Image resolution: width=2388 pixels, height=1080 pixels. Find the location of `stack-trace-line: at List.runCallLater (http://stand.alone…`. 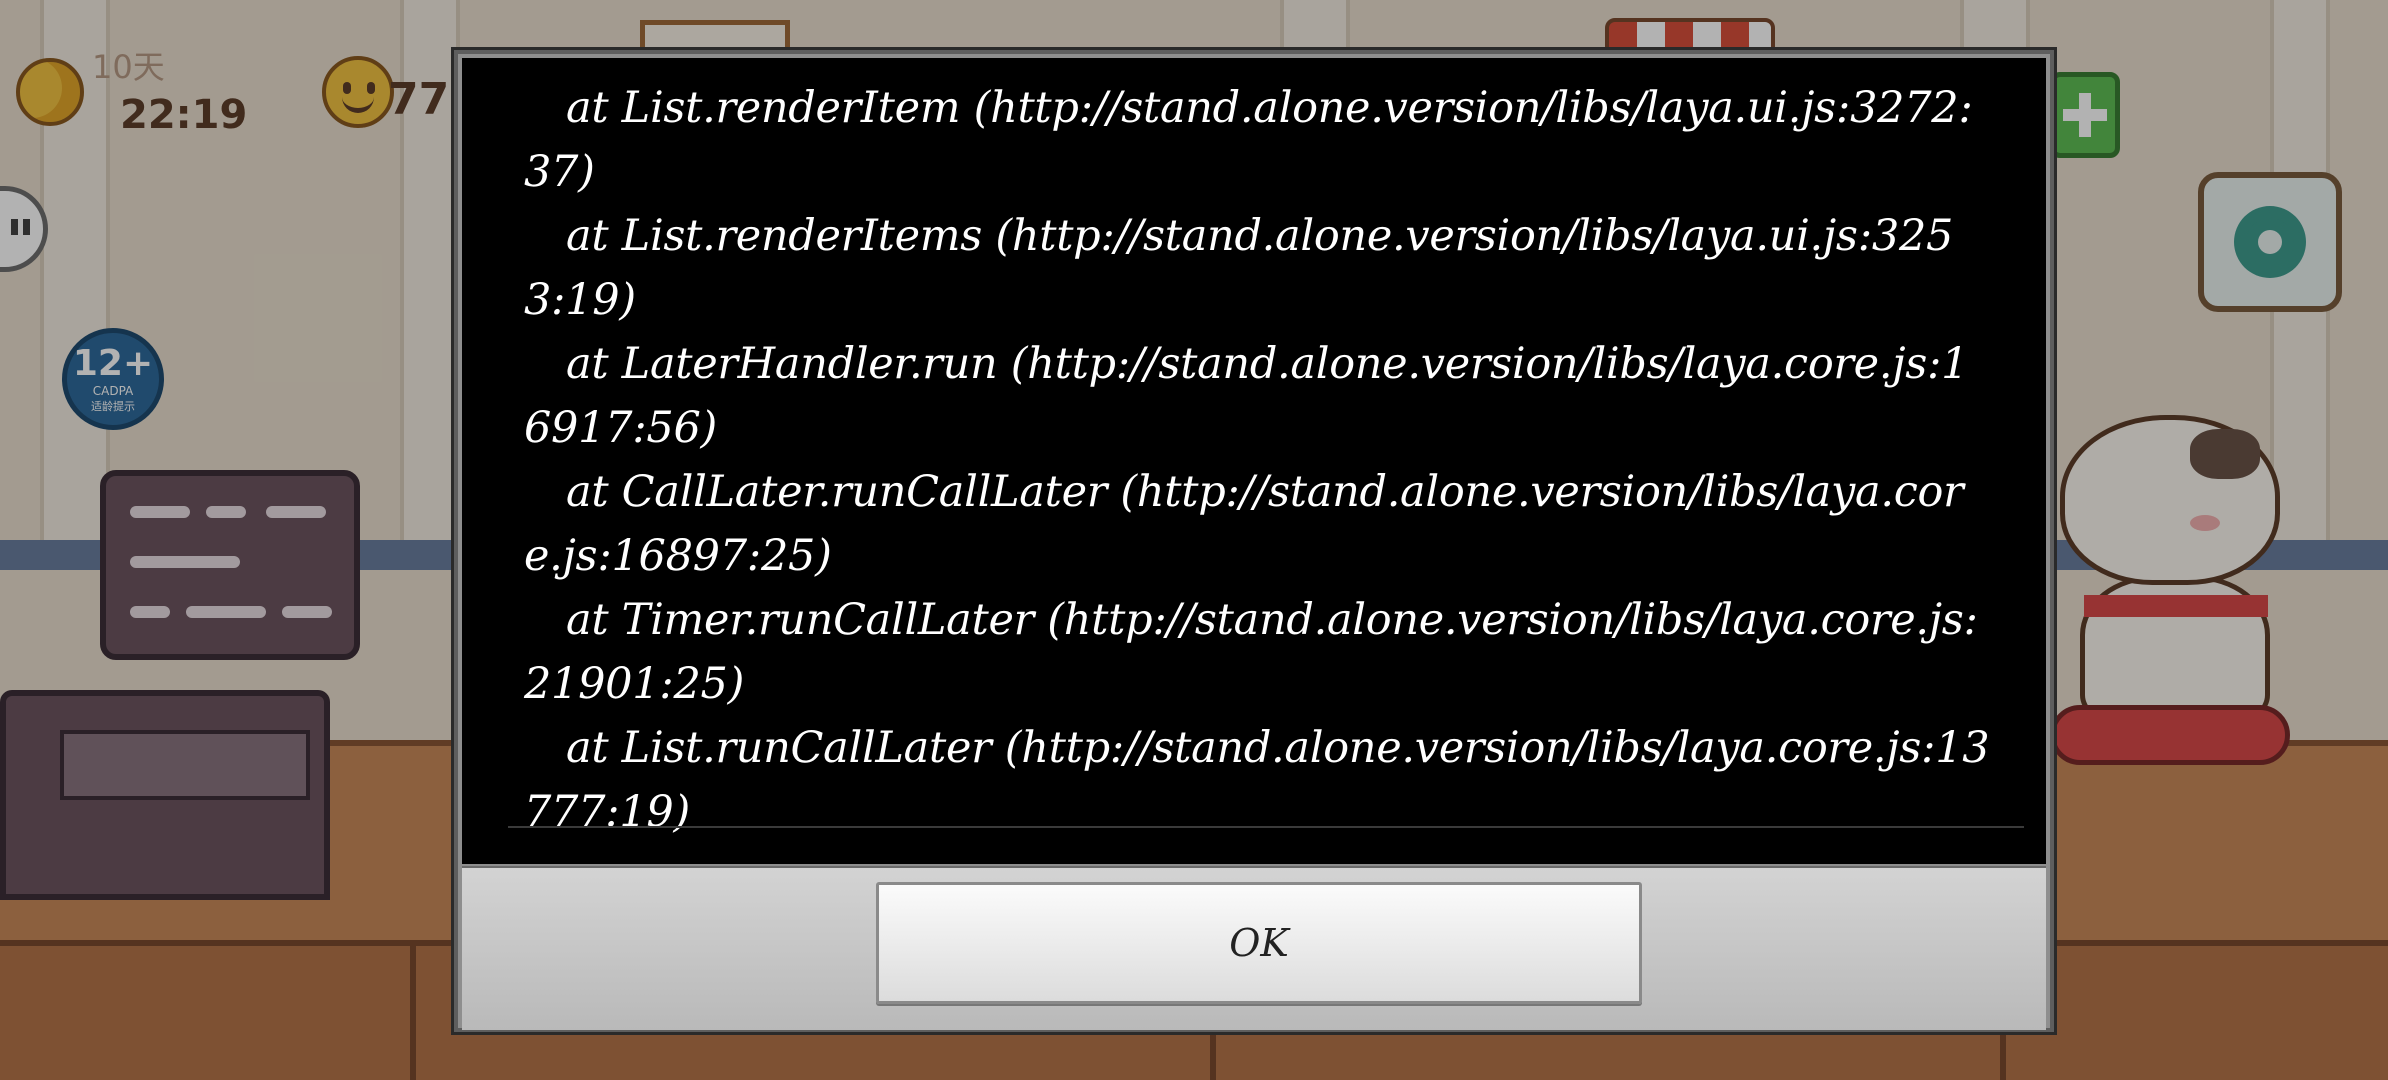

stack-trace-line: at List.runCallLater (http://stand.alone… is located at coordinates (1257, 780).